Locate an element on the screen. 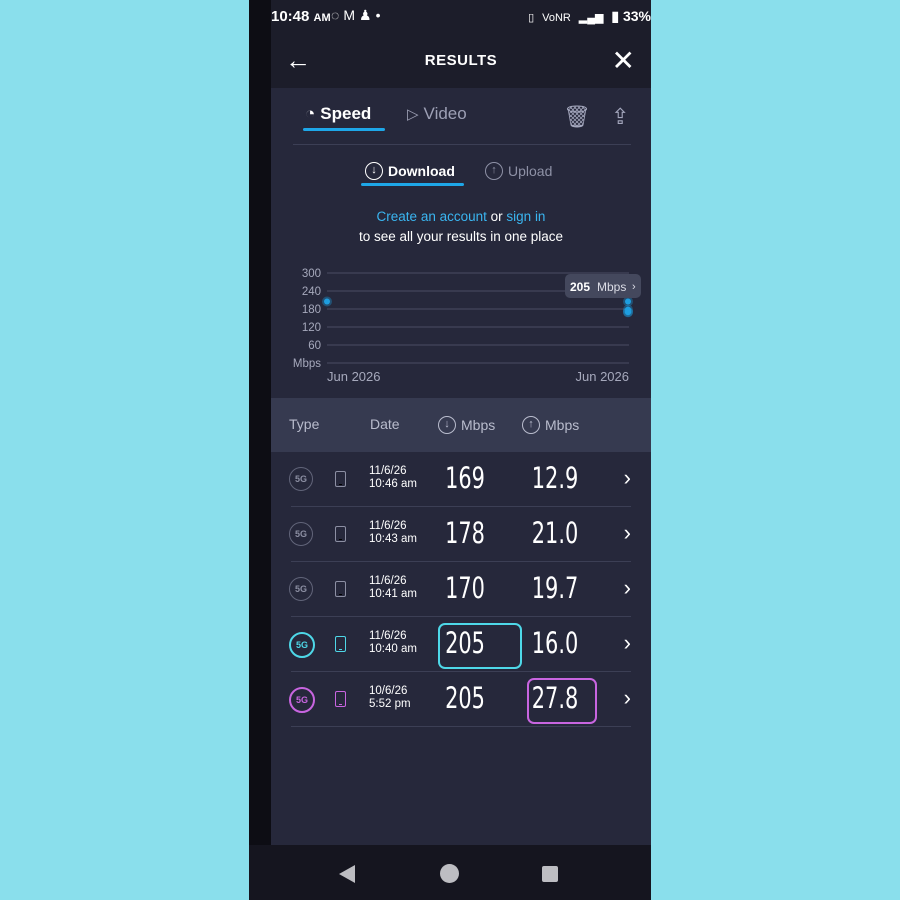 The width and height of the screenshot is (900, 900). account-icon: ♟ is located at coordinates (367, 15).